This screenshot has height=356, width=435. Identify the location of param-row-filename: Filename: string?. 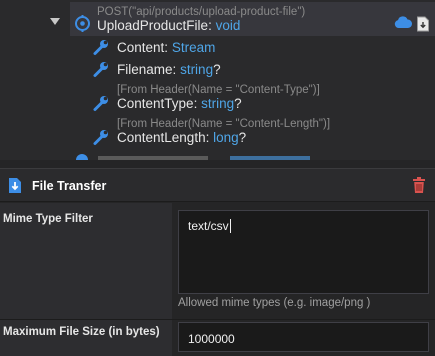
(169, 69).